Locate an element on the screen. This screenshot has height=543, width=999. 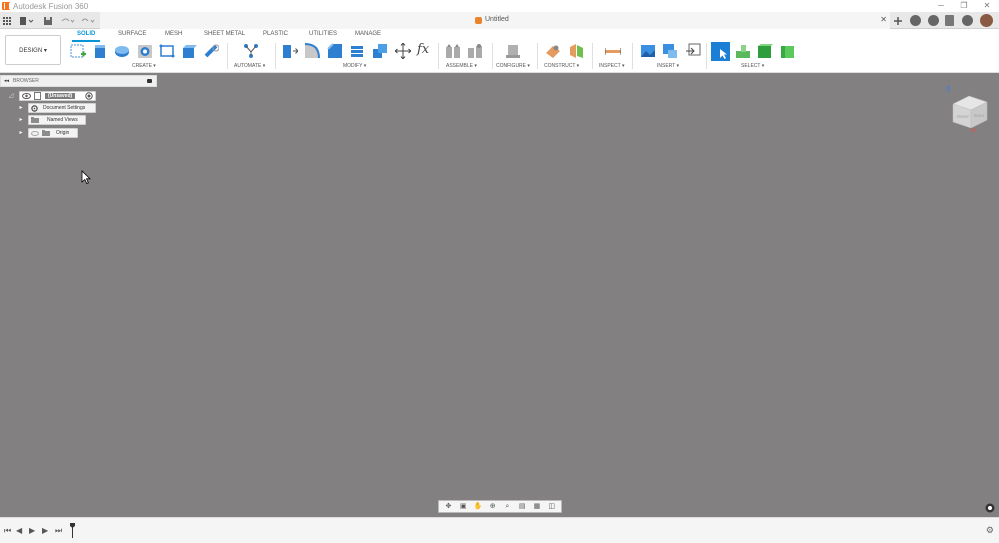
select-icon is located at coordinates (720, 51).